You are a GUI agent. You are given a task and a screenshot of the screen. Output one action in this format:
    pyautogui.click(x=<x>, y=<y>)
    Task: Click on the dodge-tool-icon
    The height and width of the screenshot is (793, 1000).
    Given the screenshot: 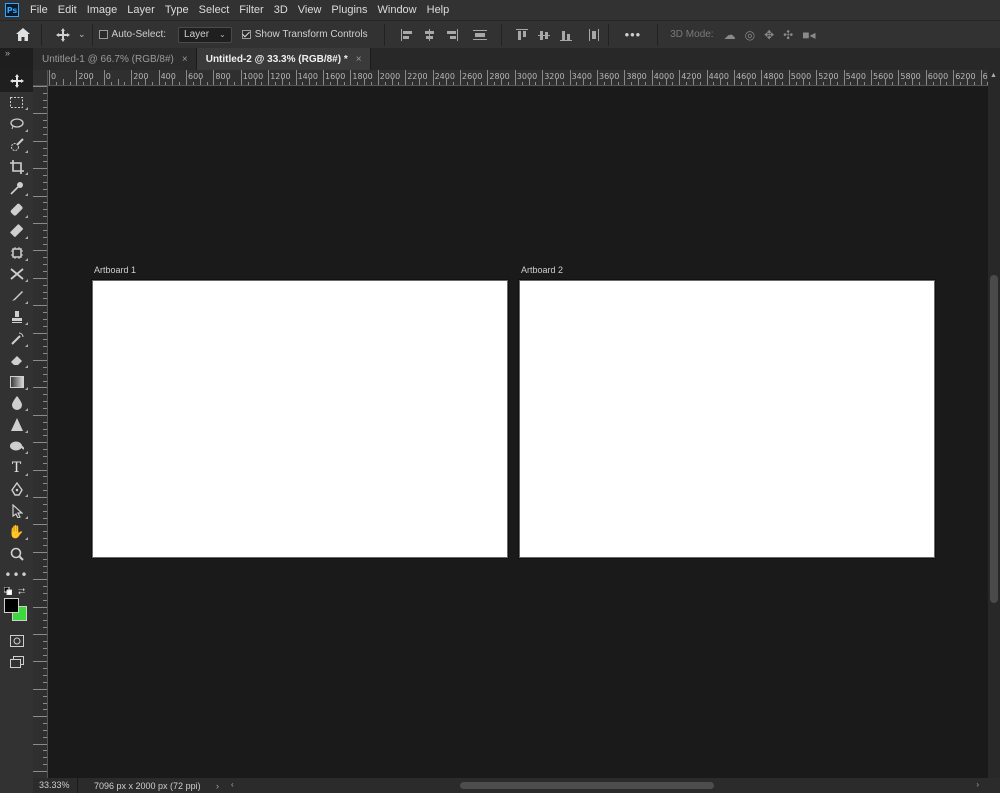 What is the action you would take?
    pyautogui.click(x=16, y=447)
    